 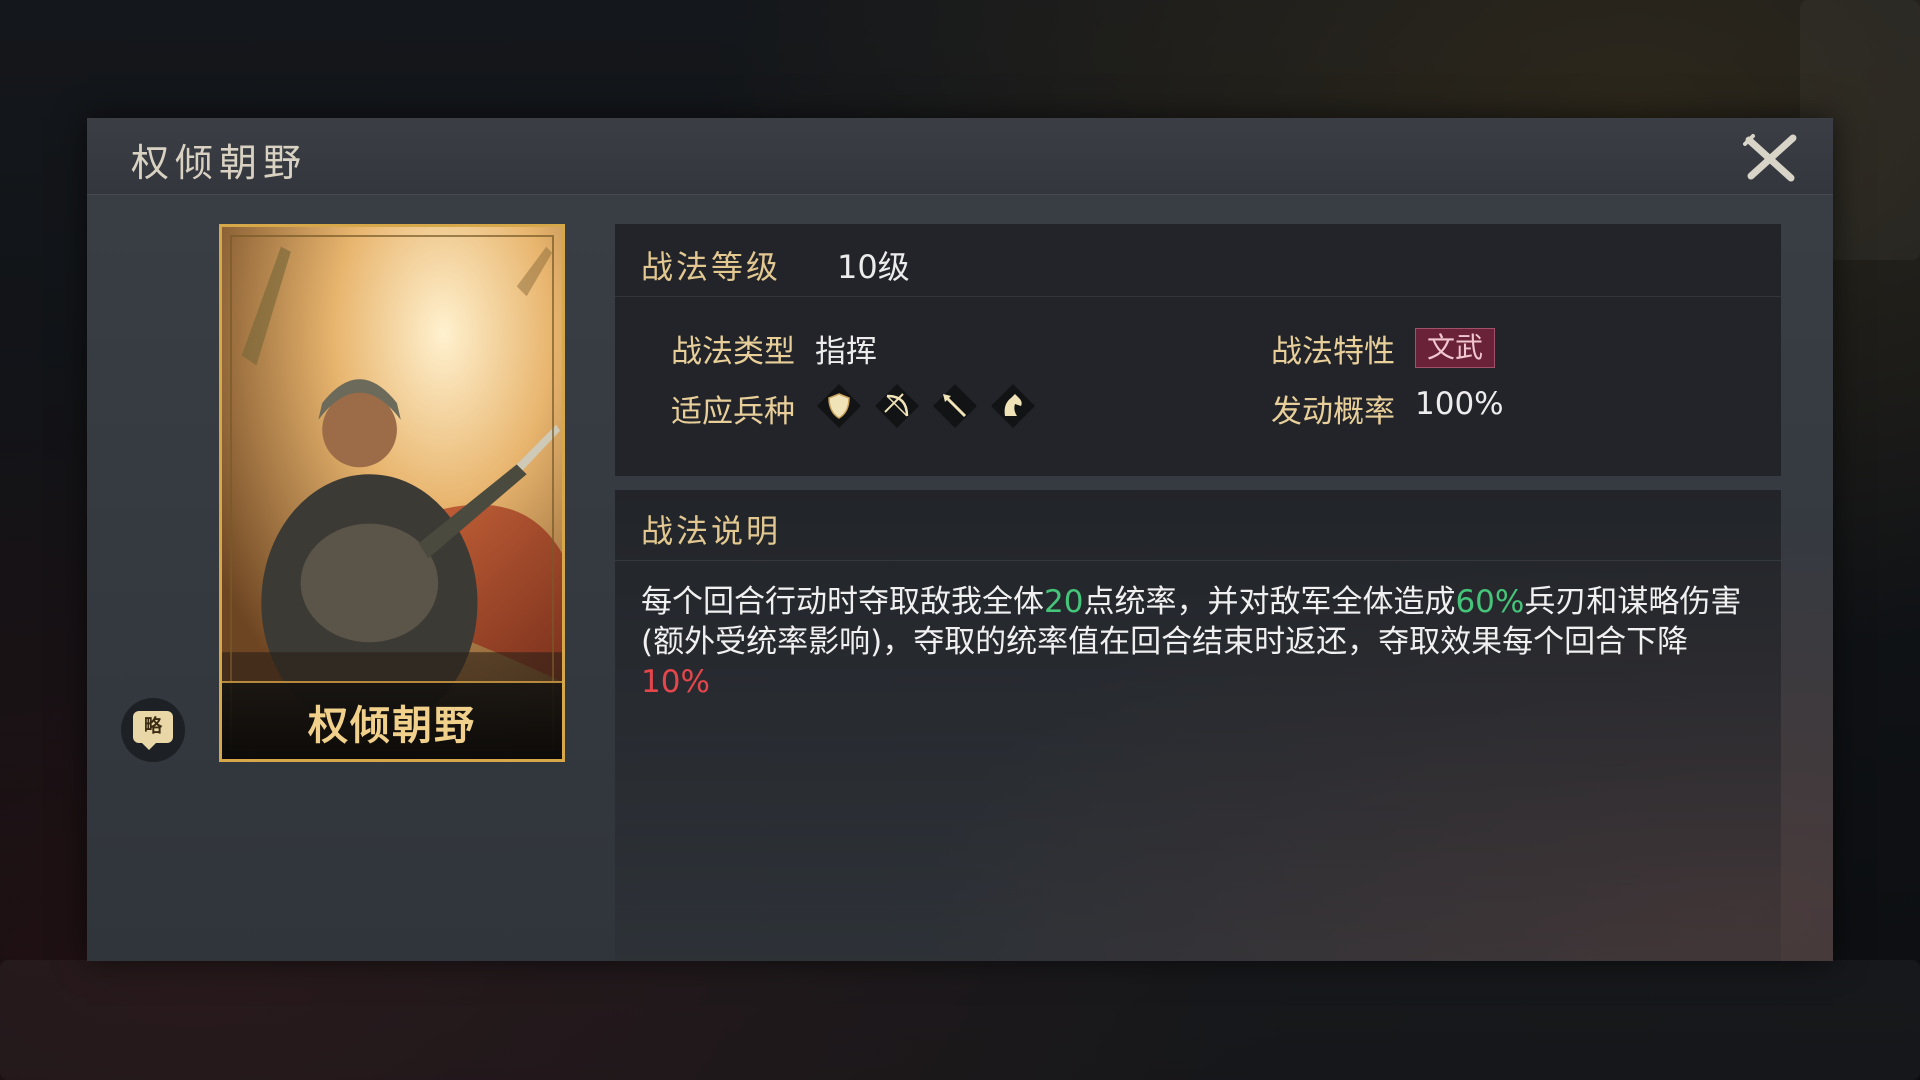 I want to click on background-bottom-bar, so click(x=960, y=1020).